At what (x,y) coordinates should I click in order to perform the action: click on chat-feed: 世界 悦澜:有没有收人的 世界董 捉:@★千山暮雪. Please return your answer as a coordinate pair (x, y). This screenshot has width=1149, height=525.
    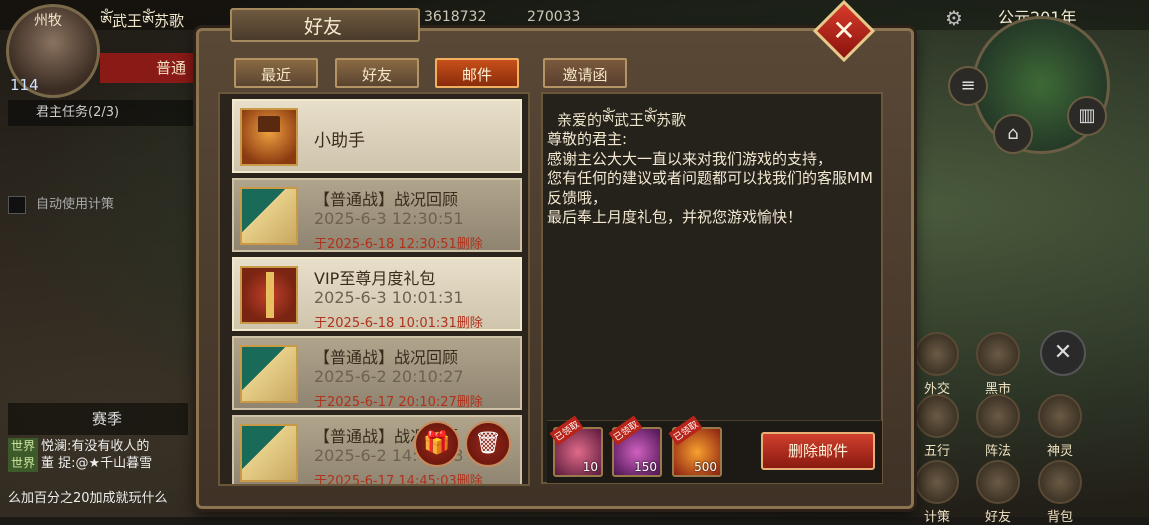
    Looking at the image, I should click on (105, 455).